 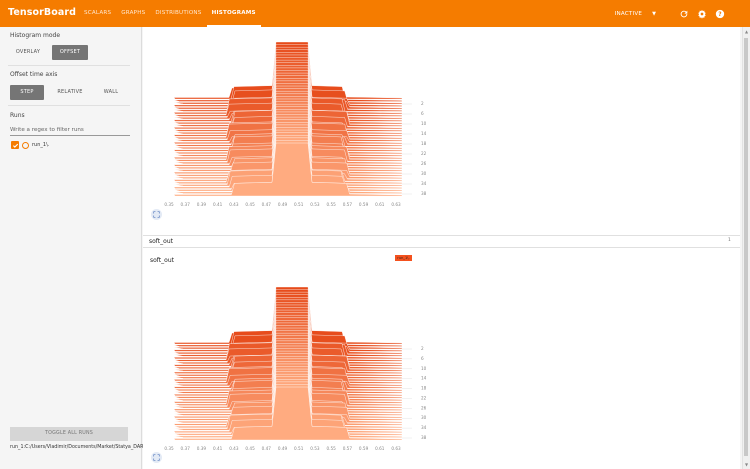 I want to click on scroll-down-icon: ▼, so click(x=746, y=464).